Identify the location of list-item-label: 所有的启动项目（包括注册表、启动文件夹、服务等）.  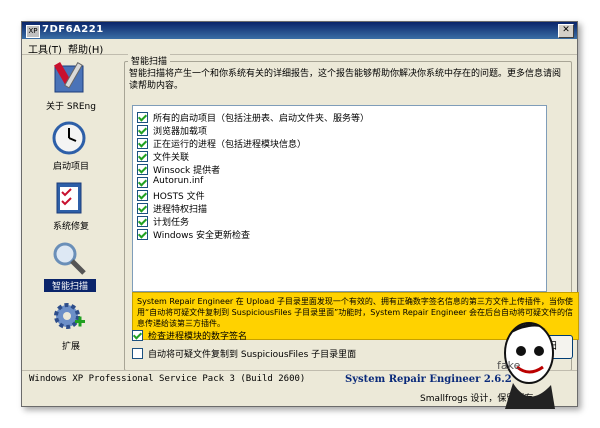
(261, 119).